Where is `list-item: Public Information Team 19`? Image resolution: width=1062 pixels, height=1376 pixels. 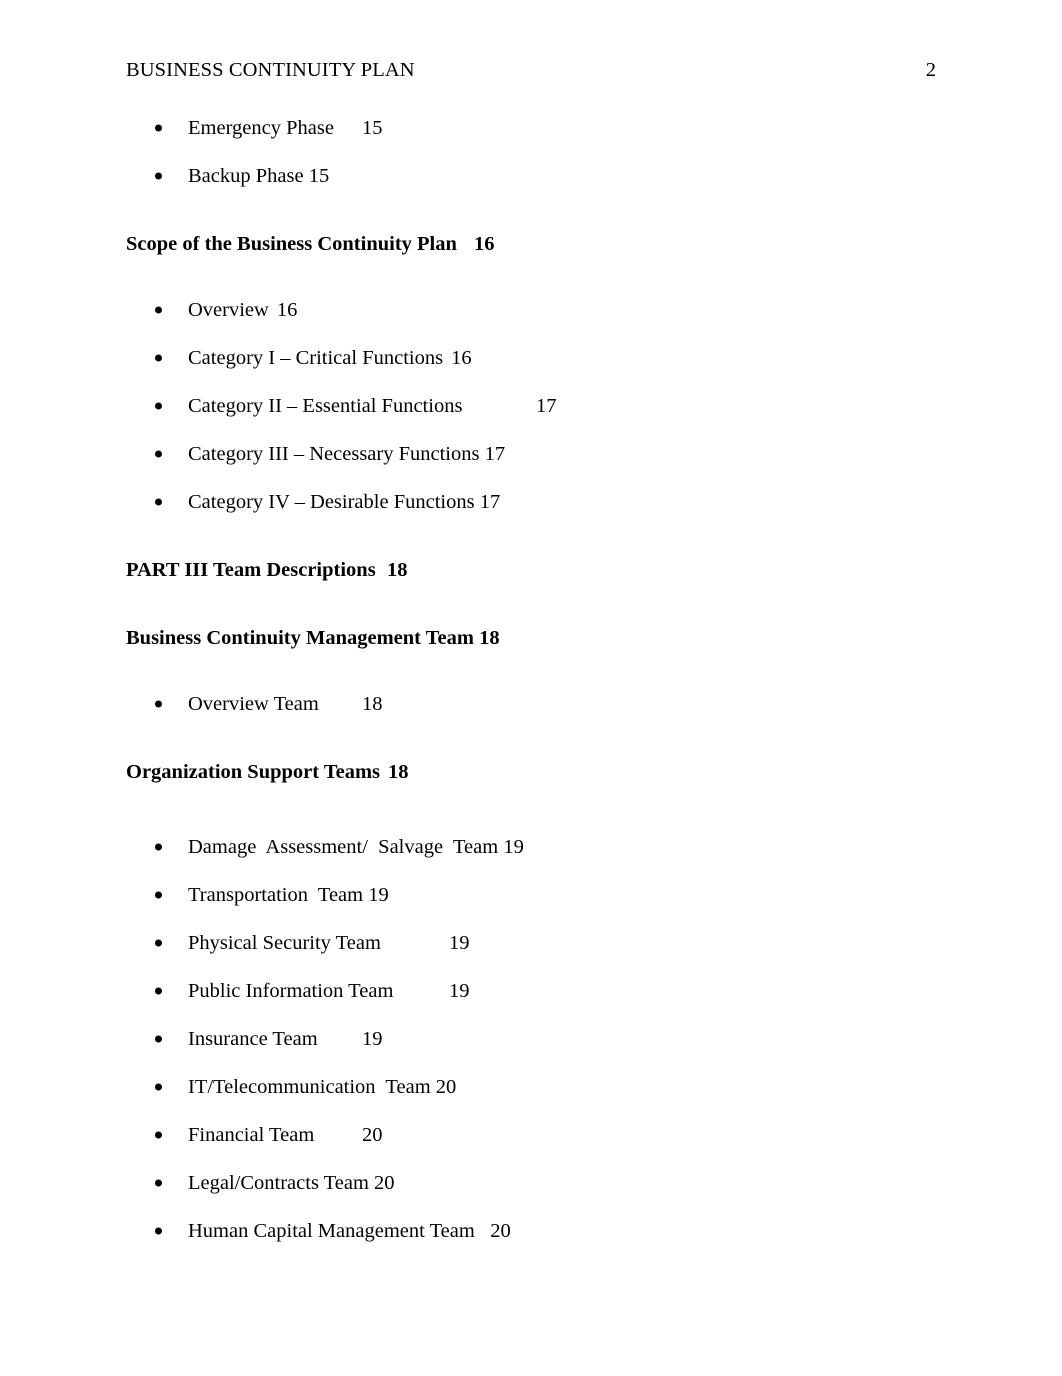
list-item: Public Information Team 19 is located at coordinates (531, 991).